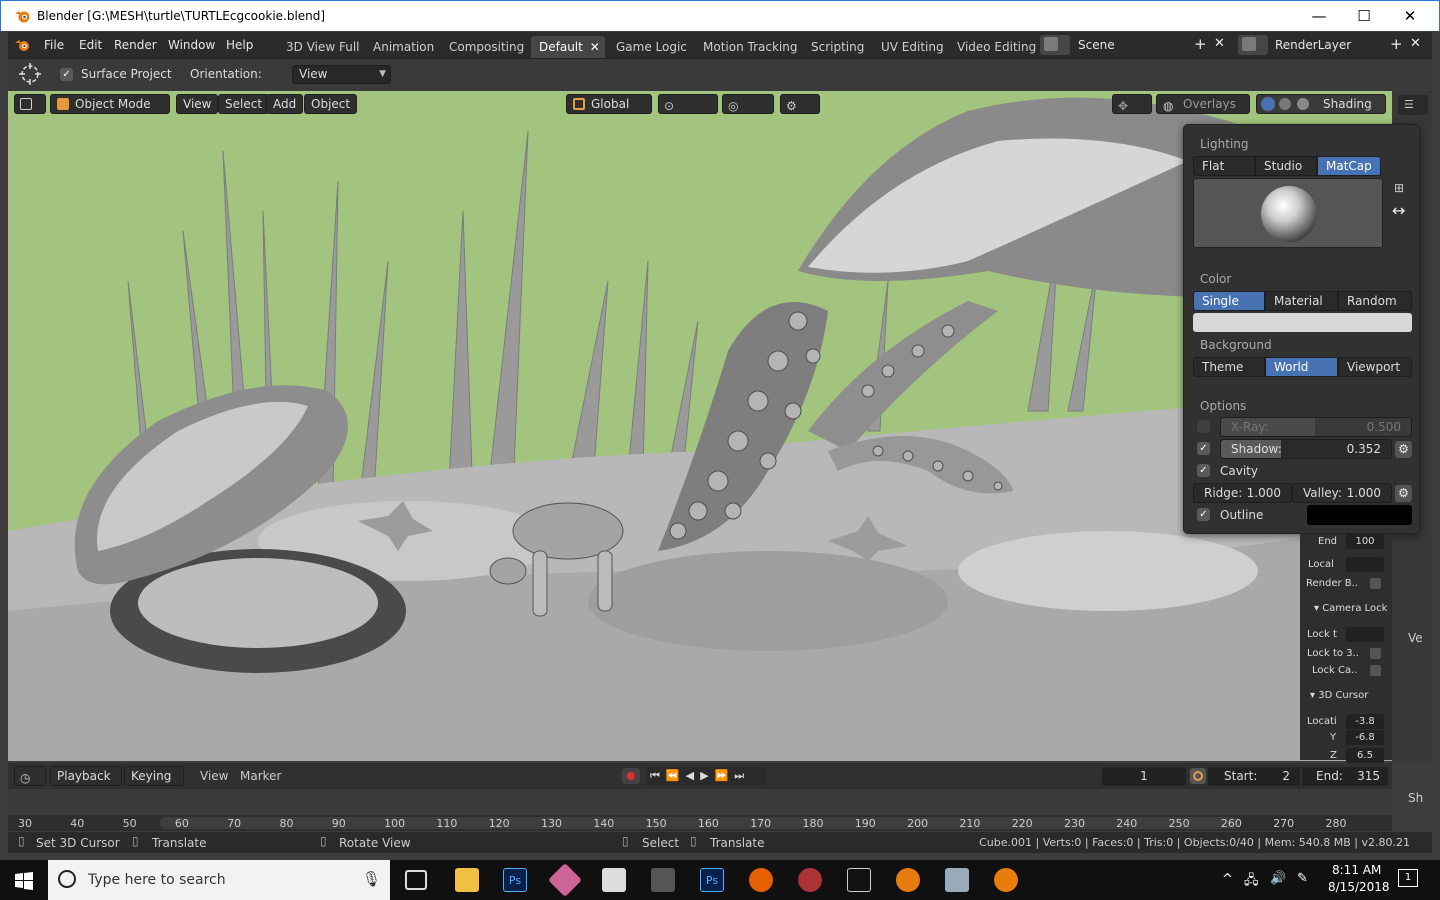  Describe the element at coordinates (467, 880) in the screenshot. I see `file-explorer-icon` at that location.